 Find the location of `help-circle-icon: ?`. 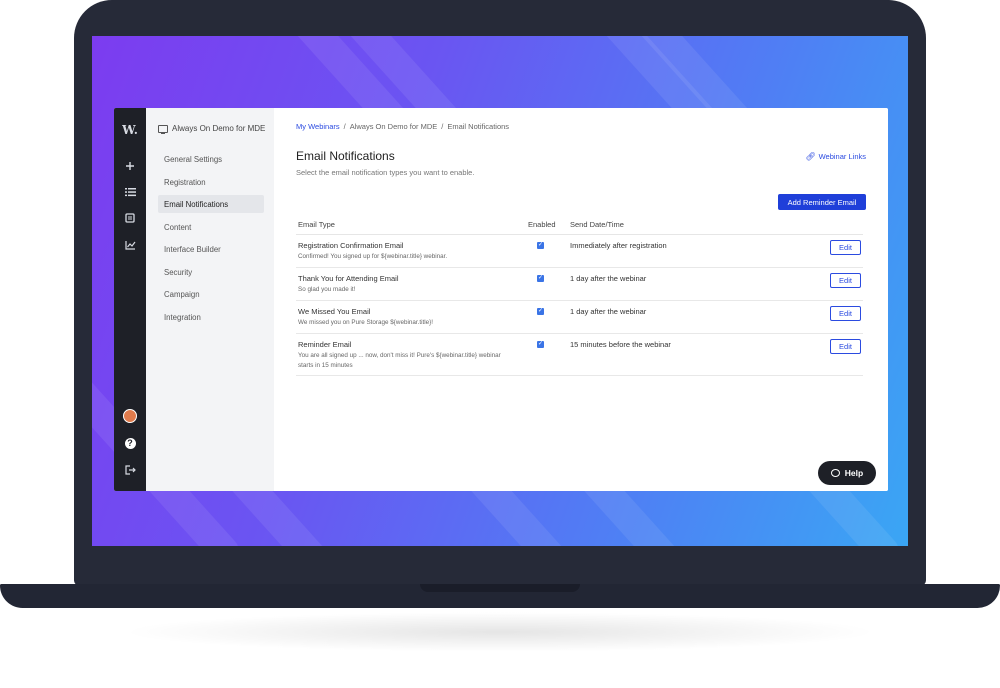

help-circle-icon: ? is located at coordinates (130, 443).